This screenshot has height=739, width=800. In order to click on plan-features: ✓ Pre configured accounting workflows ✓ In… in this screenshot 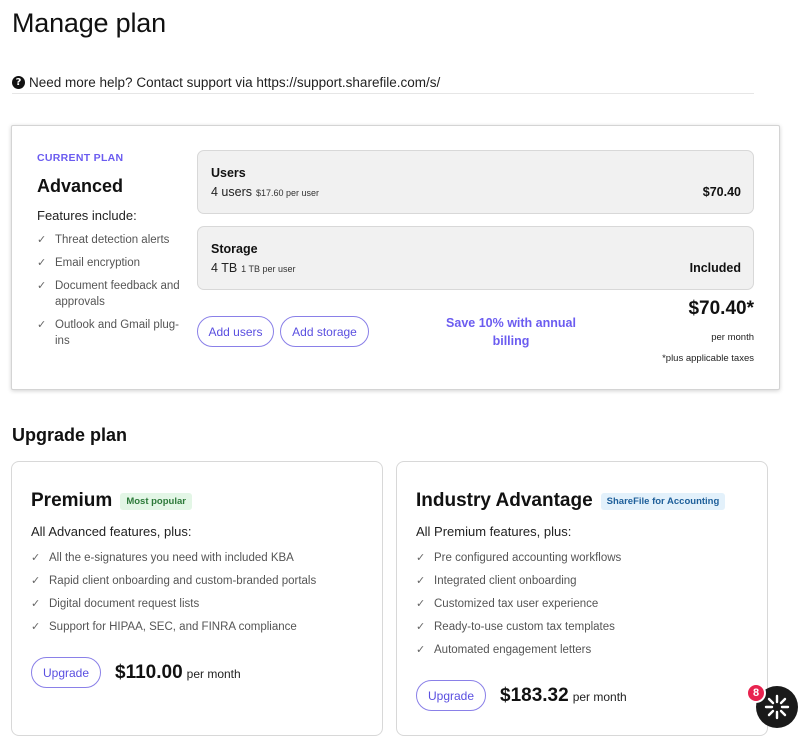, I will do `click(586, 603)`.